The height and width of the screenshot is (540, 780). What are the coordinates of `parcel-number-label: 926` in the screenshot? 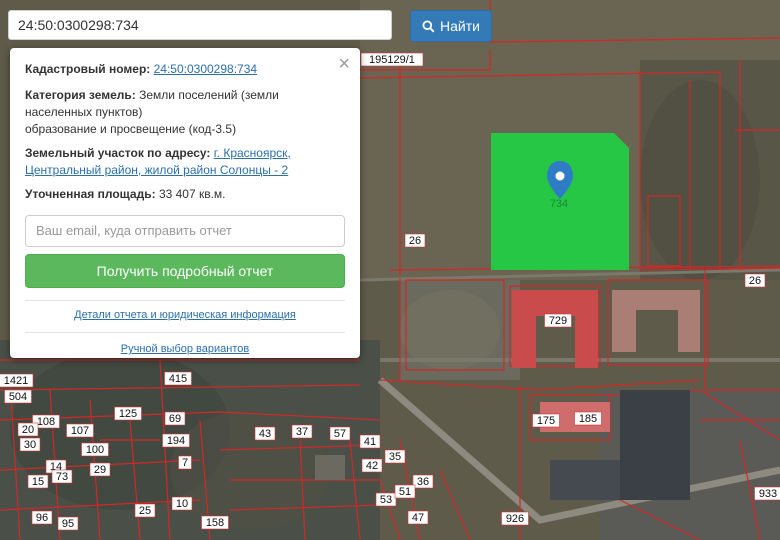 It's located at (515, 519).